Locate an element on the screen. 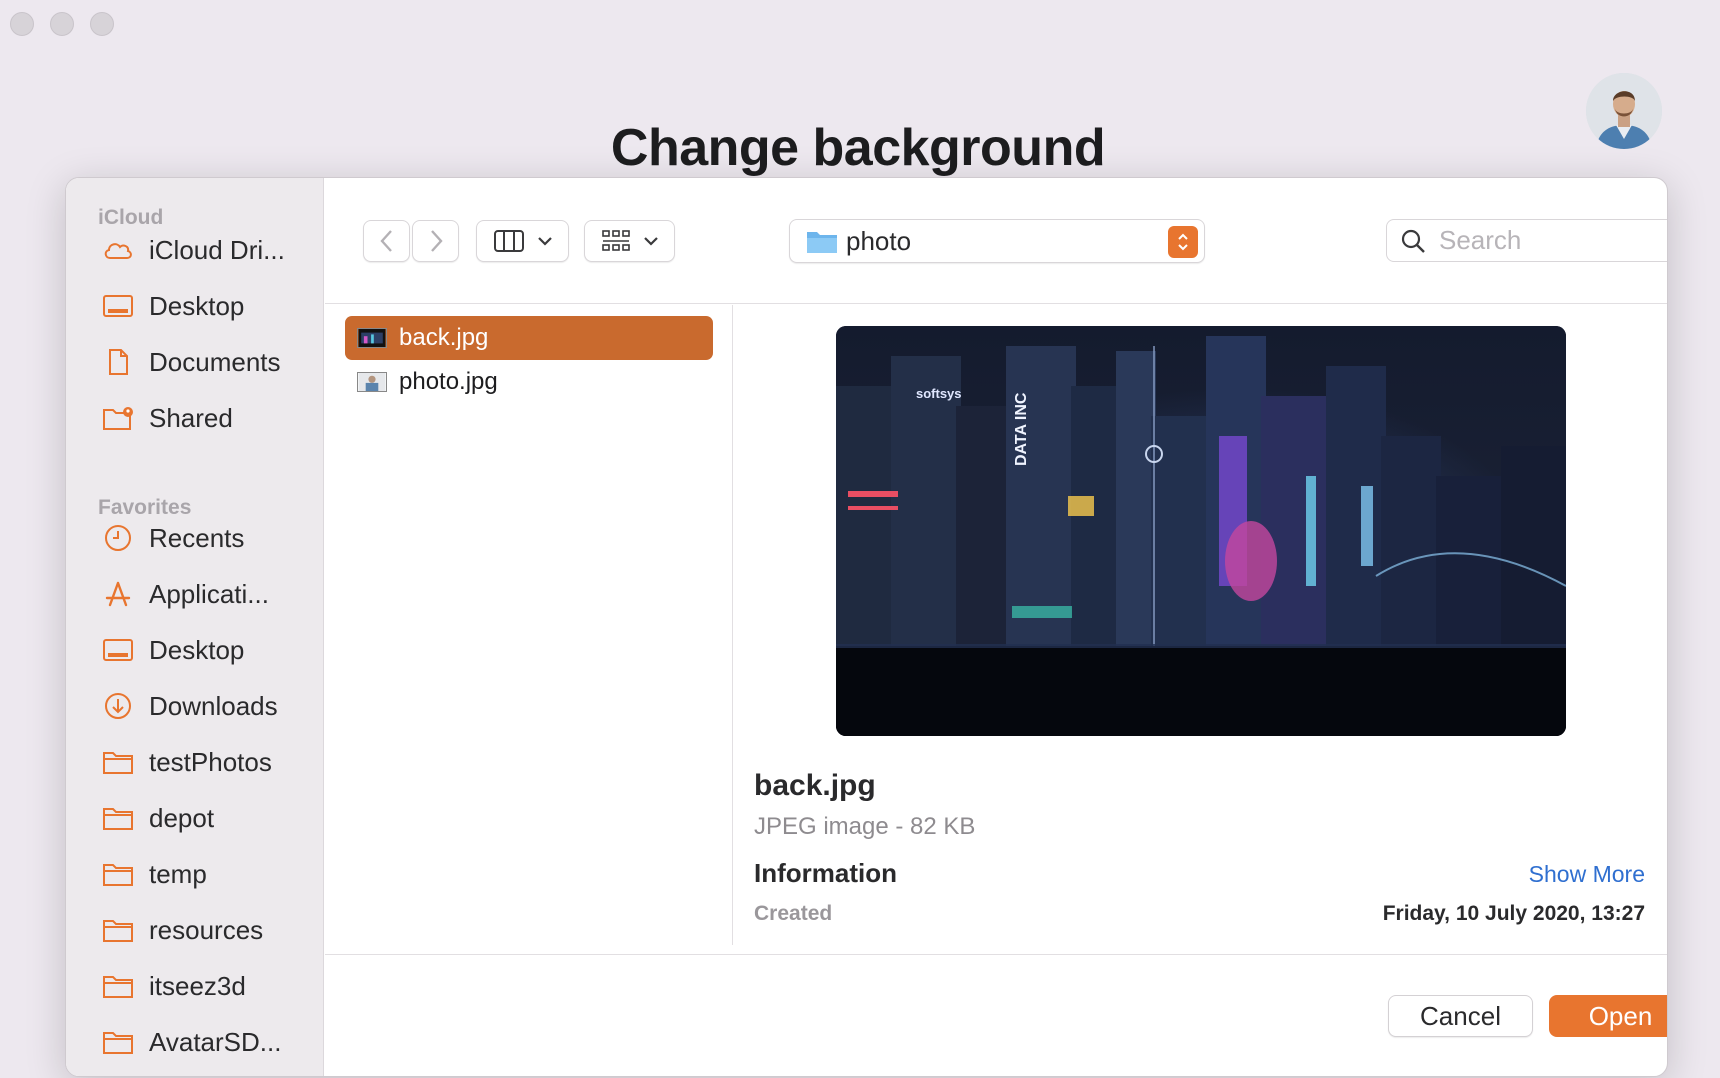  minimize-window-button is located at coordinates (62, 24).